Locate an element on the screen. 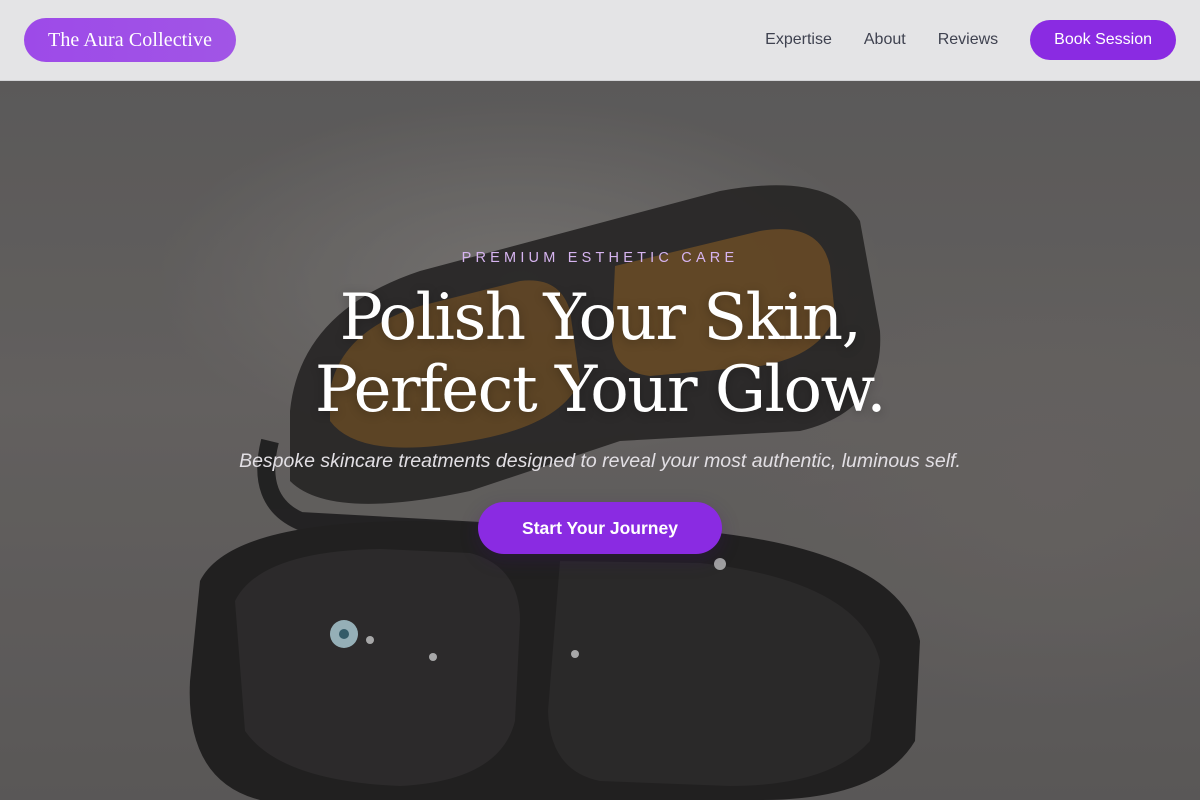 The height and width of the screenshot is (800, 1200). nav-link-reviews: Reviews is located at coordinates (968, 40).